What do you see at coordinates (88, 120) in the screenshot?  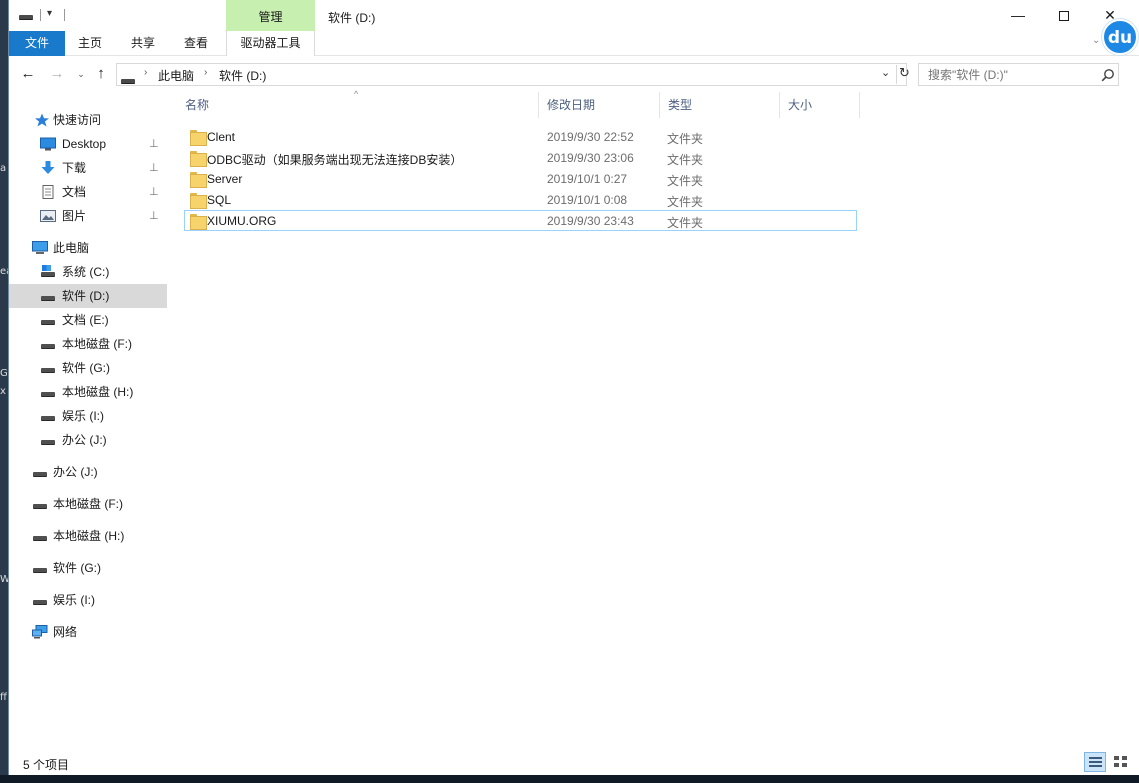 I see `sidebar-item-quick-access: 快速访问` at bounding box center [88, 120].